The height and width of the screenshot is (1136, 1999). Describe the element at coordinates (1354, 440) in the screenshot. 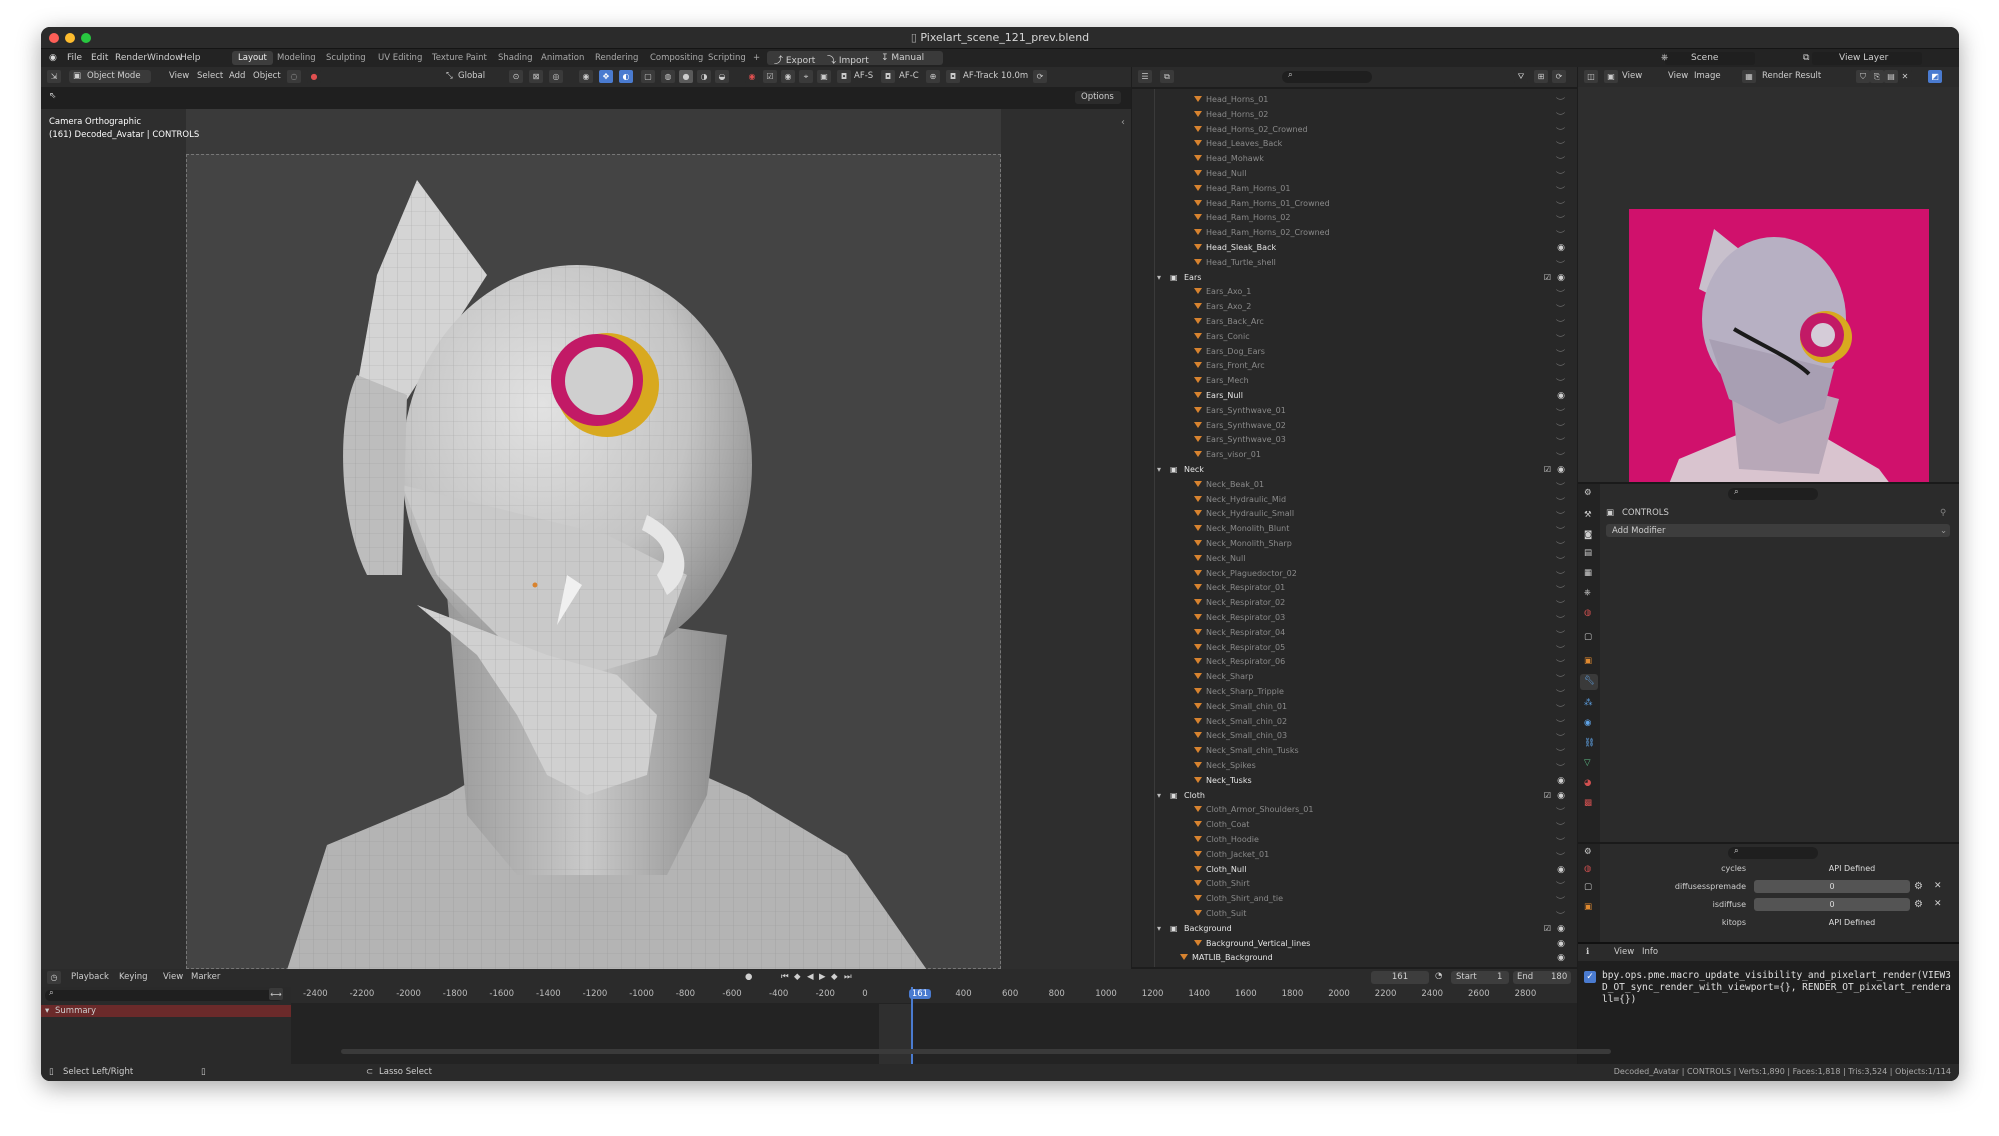

I see `outliner-item: Ears_Synthwave_03 ︶` at that location.